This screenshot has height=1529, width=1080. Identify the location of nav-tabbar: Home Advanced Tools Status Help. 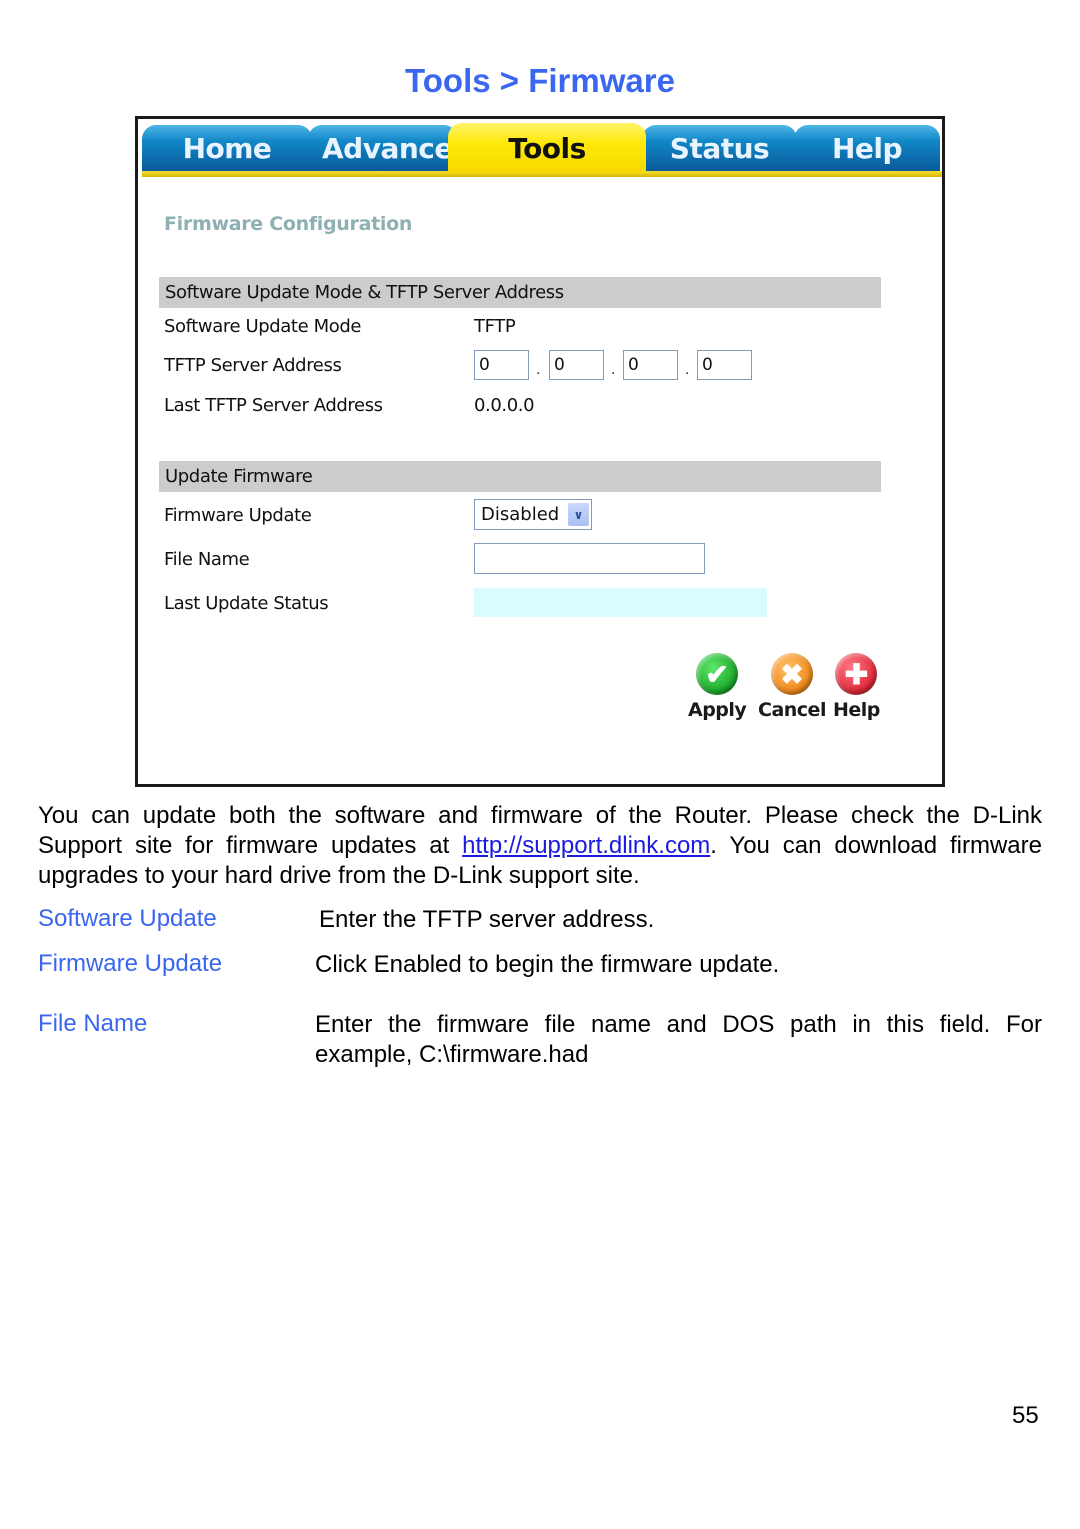
(541, 149).